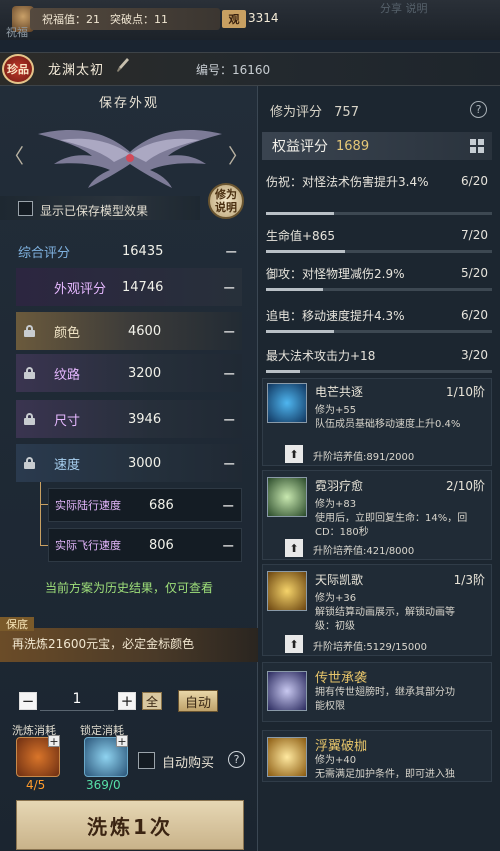 This screenshot has width=500, height=851. I want to click on cultivation-score: 修为评分 757, so click(314, 110).